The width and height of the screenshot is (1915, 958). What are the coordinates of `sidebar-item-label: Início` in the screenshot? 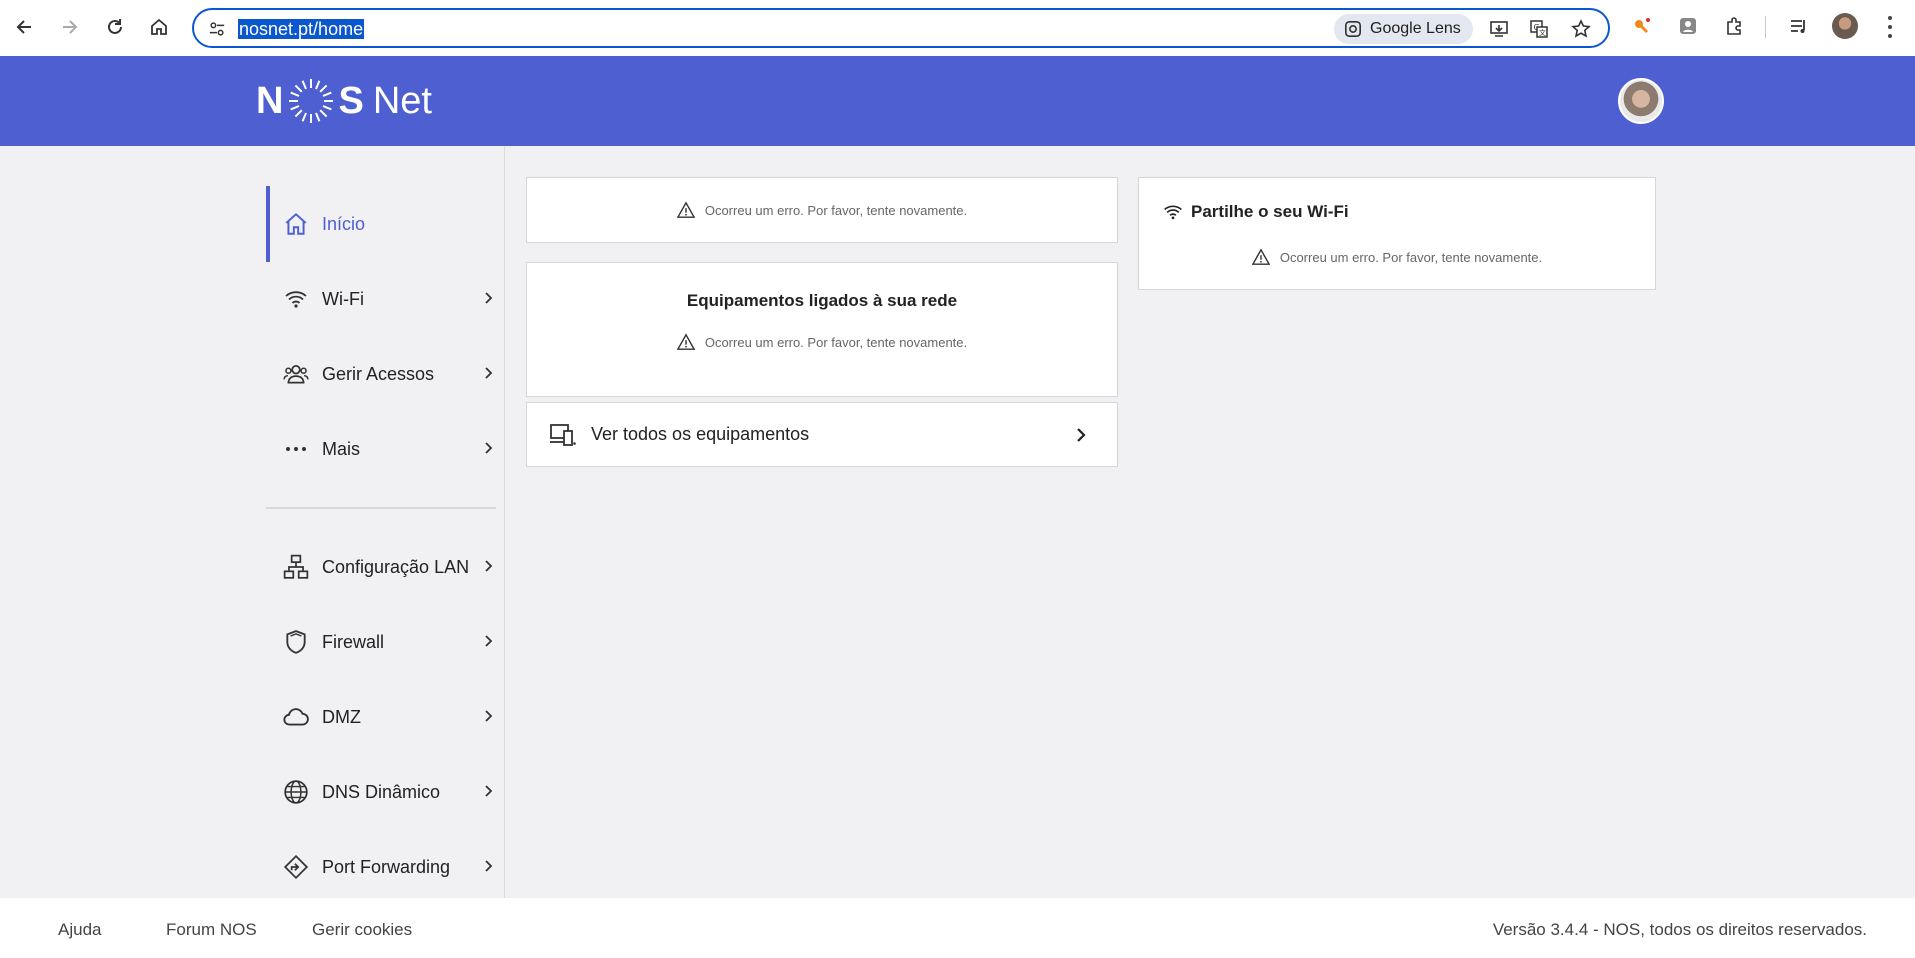 It's located at (344, 223).